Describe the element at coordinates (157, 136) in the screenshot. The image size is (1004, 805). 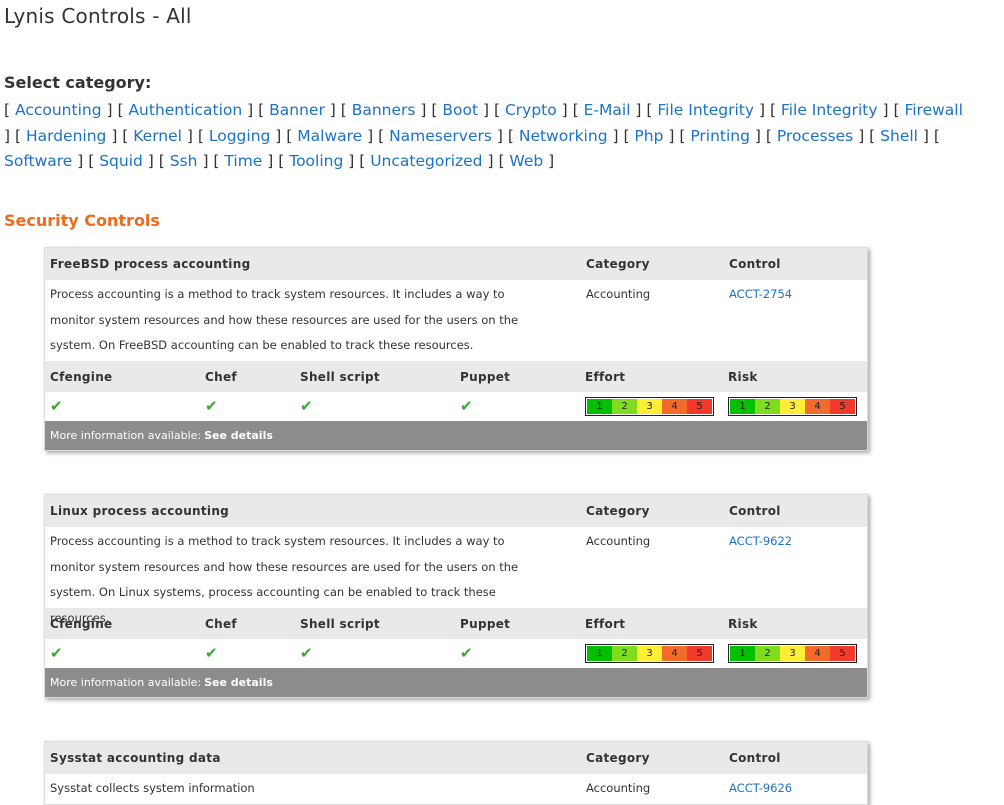
I see `category-link-kernel: Kernel` at that location.